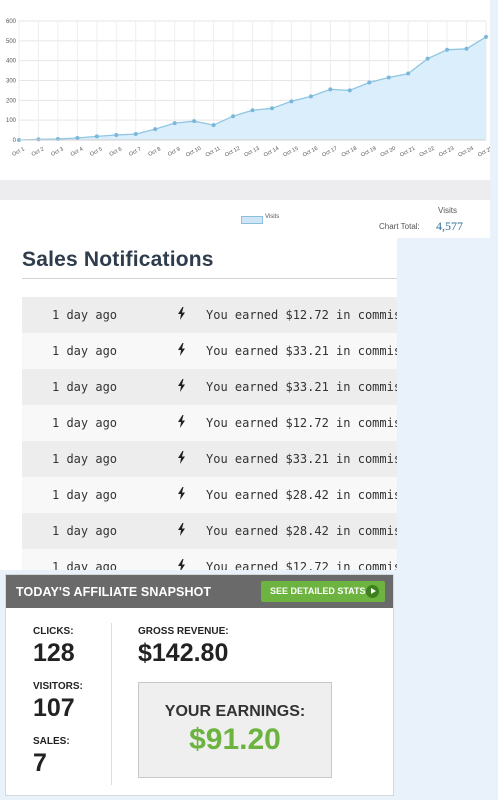 This screenshot has width=498, height=800. I want to click on sale-message: You earned $28.42 in commission, so click(301, 531).